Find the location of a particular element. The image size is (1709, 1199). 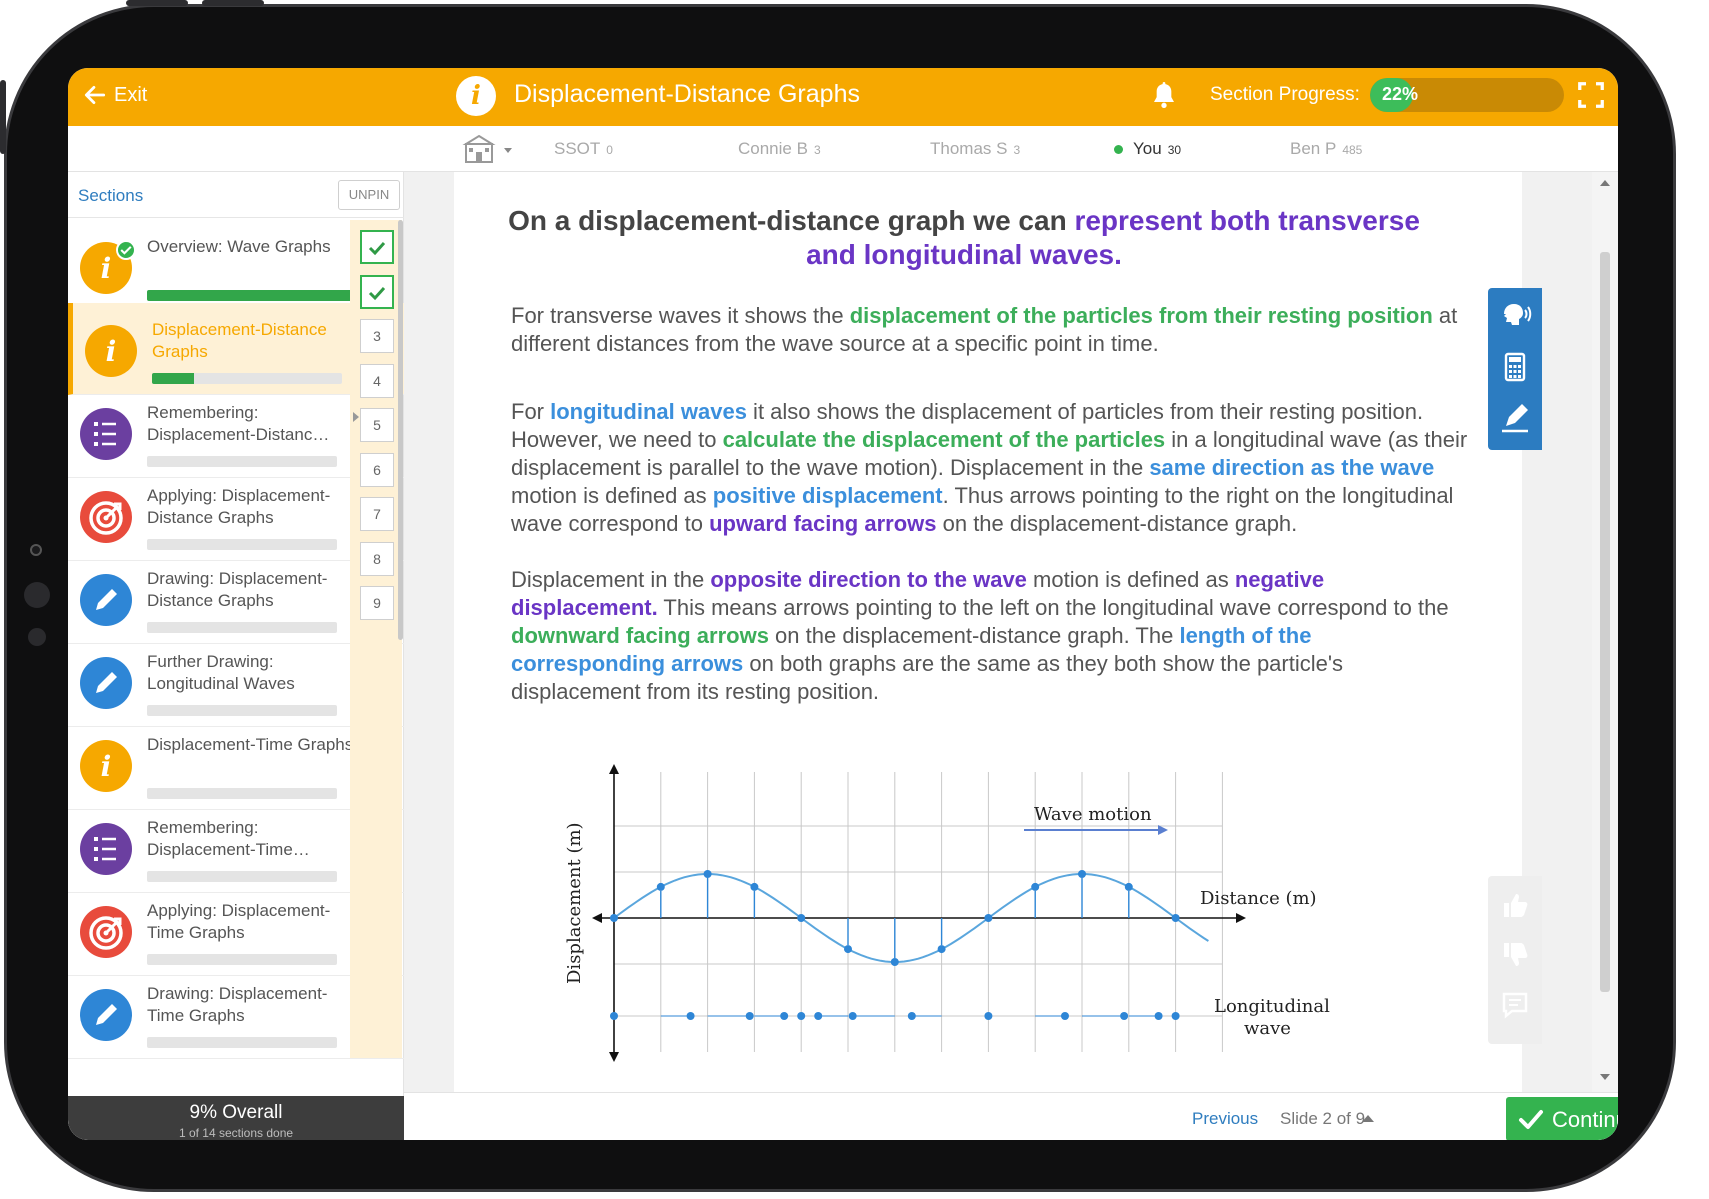

section-progress-label: Section Progress: is located at coordinates (1285, 94).